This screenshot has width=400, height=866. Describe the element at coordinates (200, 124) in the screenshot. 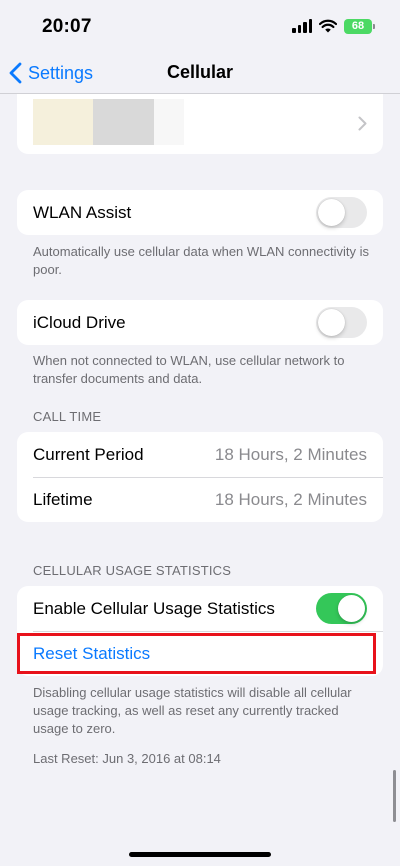

I see `top-card` at that location.